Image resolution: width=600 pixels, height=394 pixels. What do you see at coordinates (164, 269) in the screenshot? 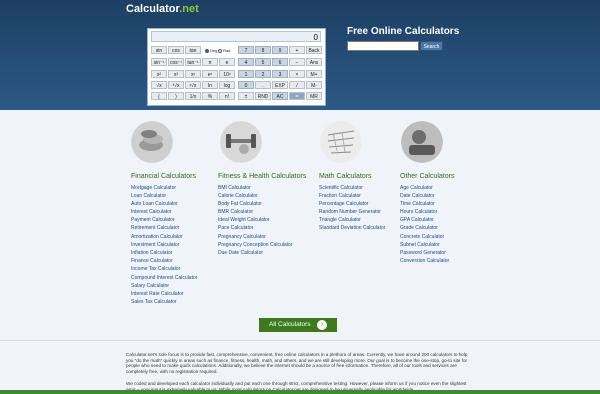
I see `calculator-link: Income Tax Calculator` at bounding box center [164, 269].